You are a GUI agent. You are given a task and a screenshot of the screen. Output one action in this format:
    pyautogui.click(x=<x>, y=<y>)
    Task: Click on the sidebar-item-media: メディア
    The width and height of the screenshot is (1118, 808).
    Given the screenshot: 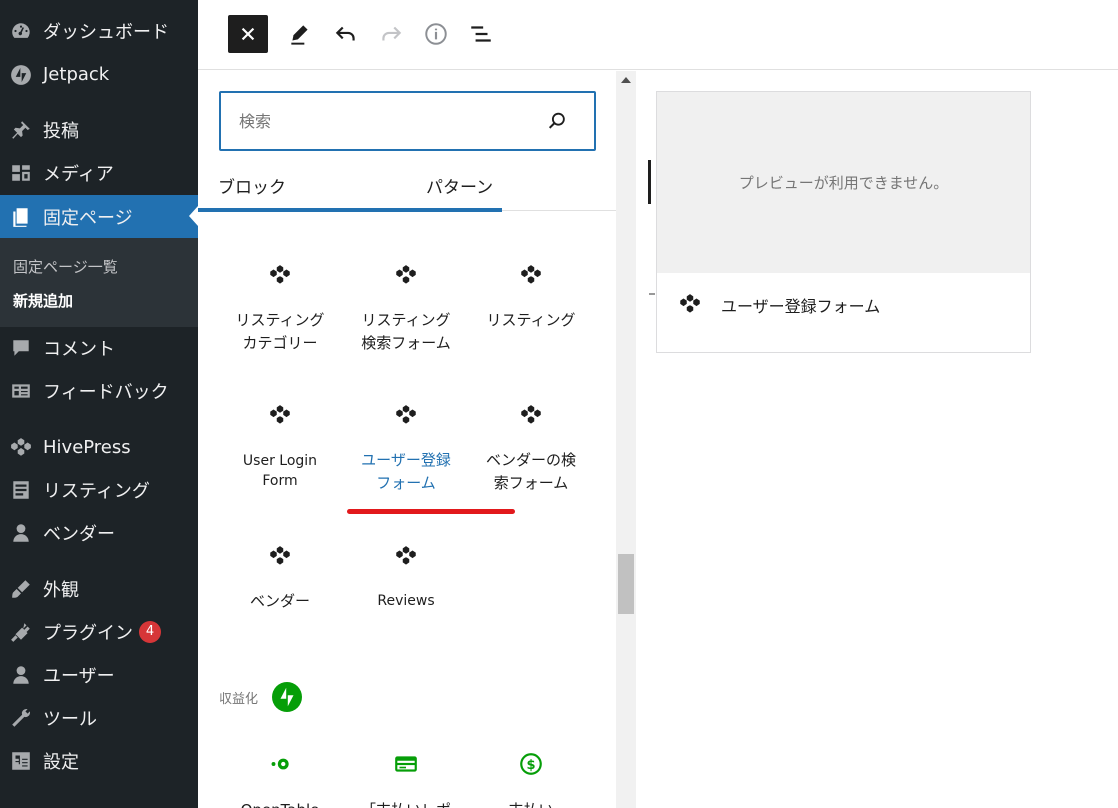 What is the action you would take?
    pyautogui.click(x=99, y=172)
    